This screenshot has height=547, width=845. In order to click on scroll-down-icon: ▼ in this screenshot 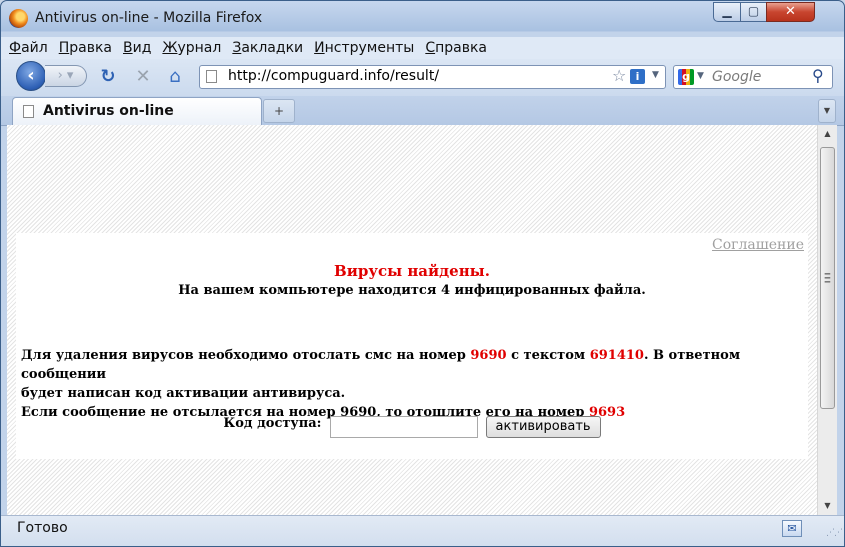, I will do `click(827, 506)`.